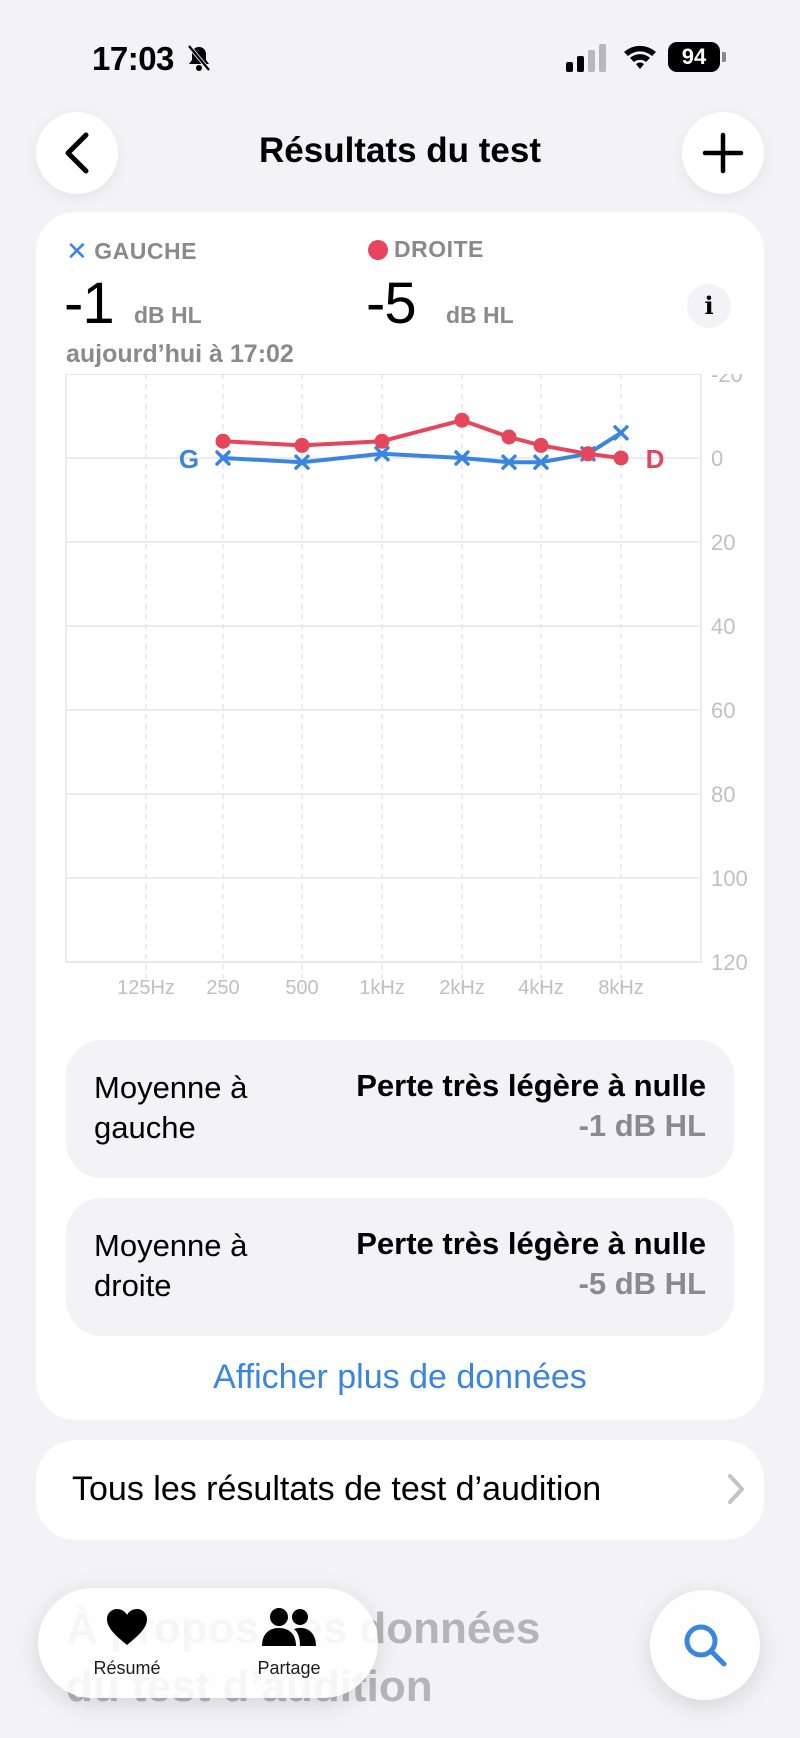 The image size is (800, 1738). I want to click on series-label-D: D, so click(655, 459).